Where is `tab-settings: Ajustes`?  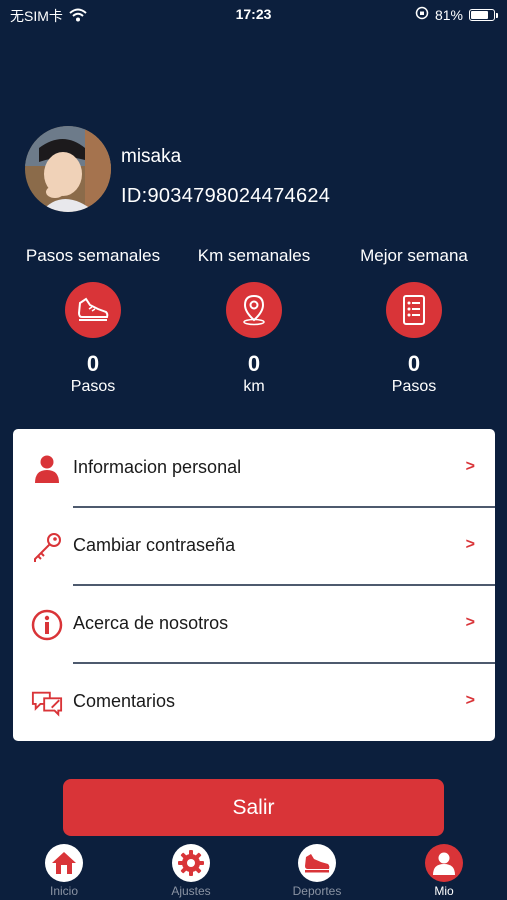
tab-settings: Ajustes is located at coordinates (191, 871).